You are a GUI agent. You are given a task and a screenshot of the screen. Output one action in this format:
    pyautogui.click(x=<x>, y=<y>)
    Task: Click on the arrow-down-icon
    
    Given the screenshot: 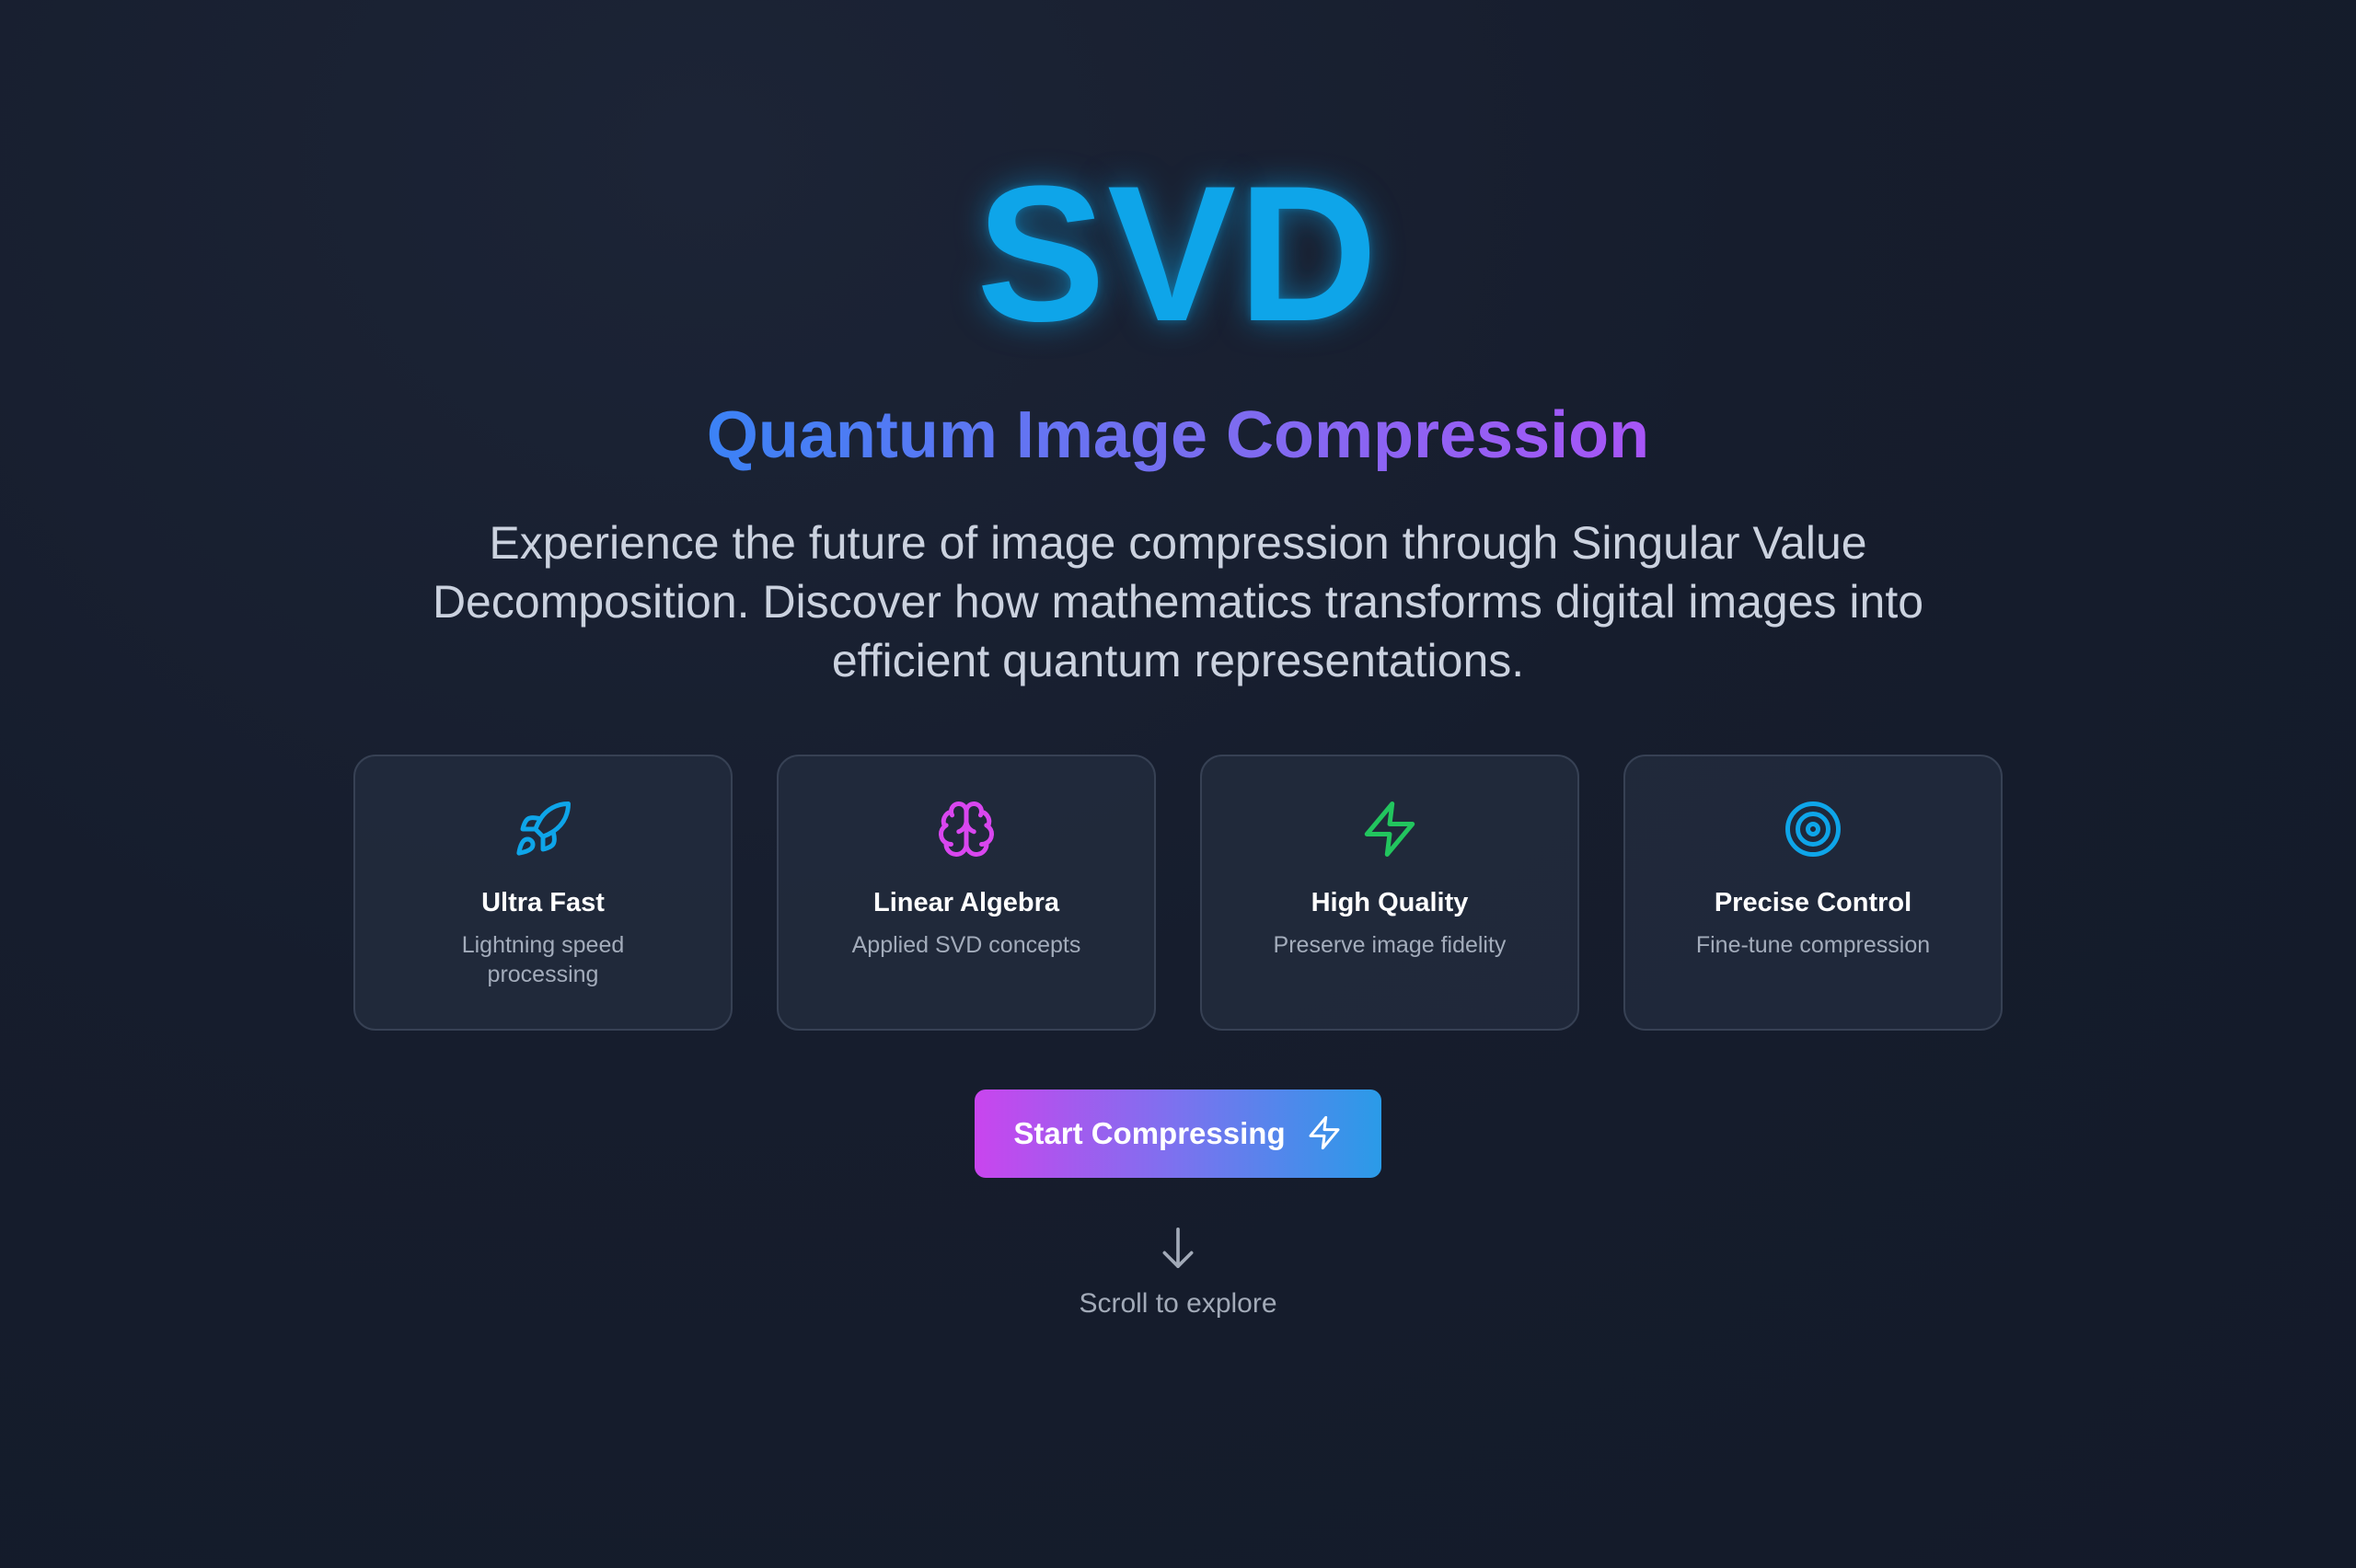 What is the action you would take?
    pyautogui.click(x=1178, y=1248)
    